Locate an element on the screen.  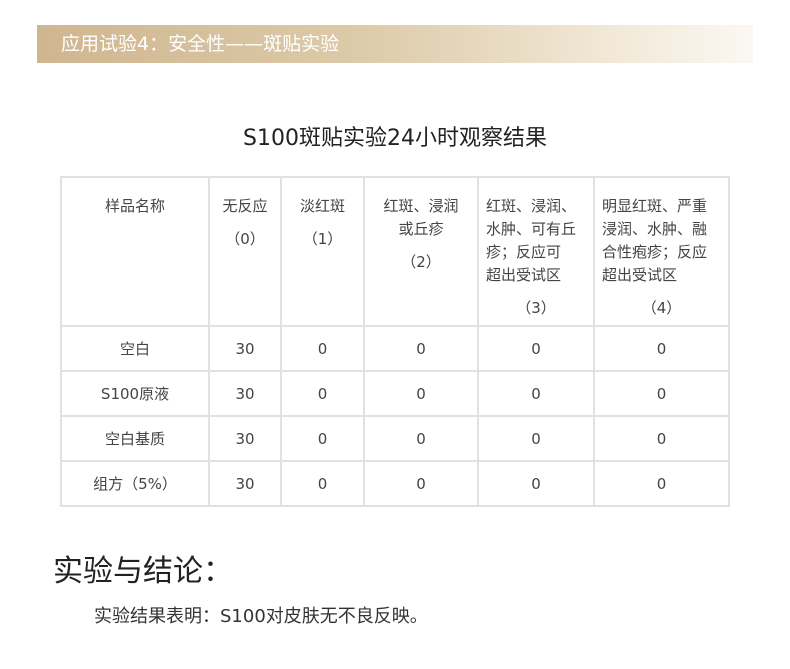
conclusion-text: 实验结果表明：S100对皮肤无不良反映。 is located at coordinates (261, 616).